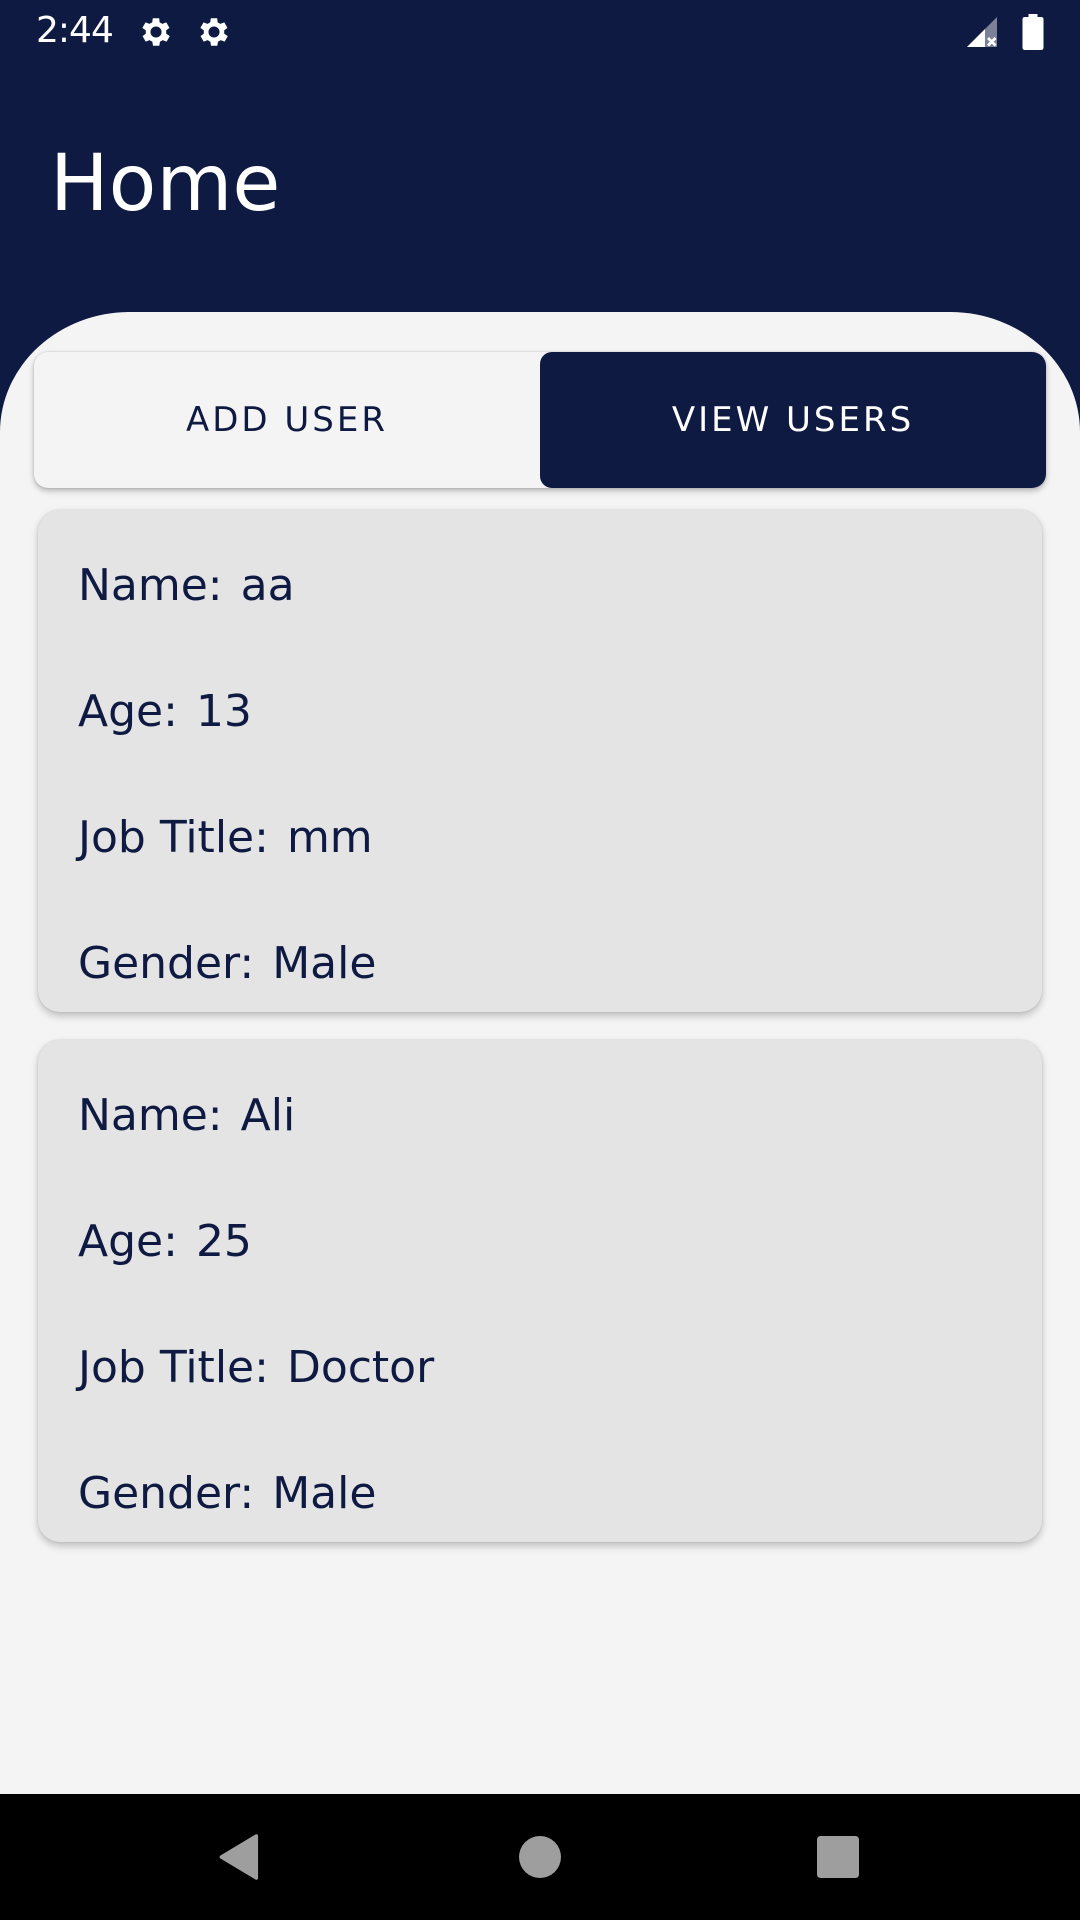  What do you see at coordinates (287, 420) in the screenshot?
I see `tab-add-user: ADD USER` at bounding box center [287, 420].